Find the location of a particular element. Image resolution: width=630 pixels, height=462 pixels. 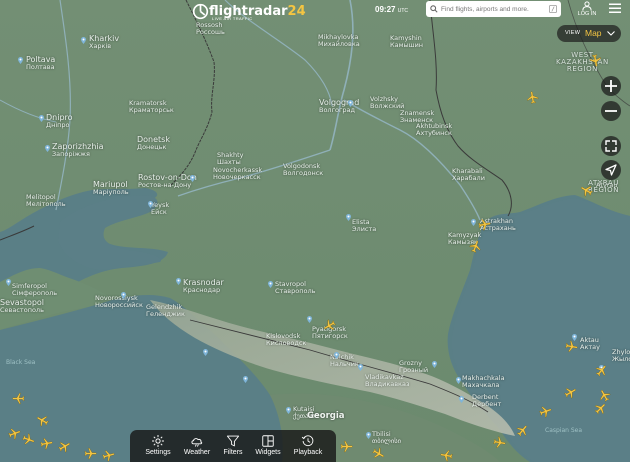

country-label: Georgia is located at coordinates (326, 416).